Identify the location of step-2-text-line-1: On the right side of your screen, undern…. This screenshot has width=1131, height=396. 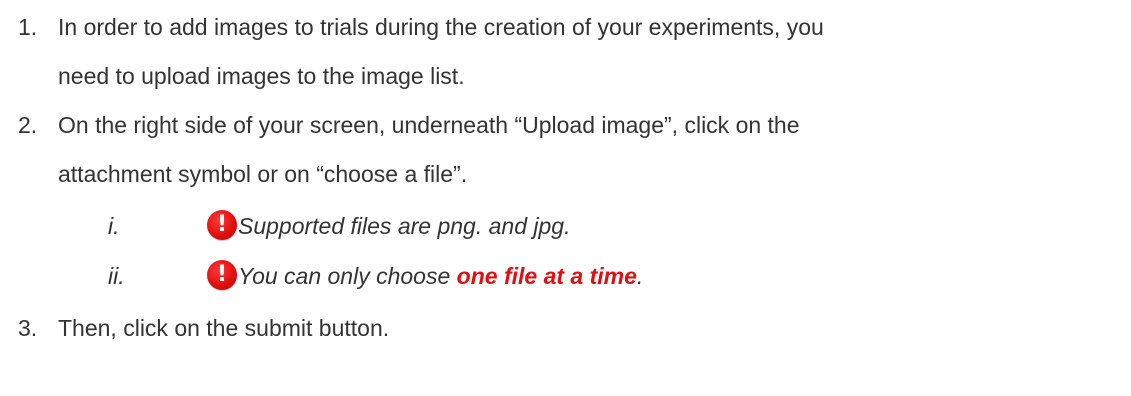
(429, 125).